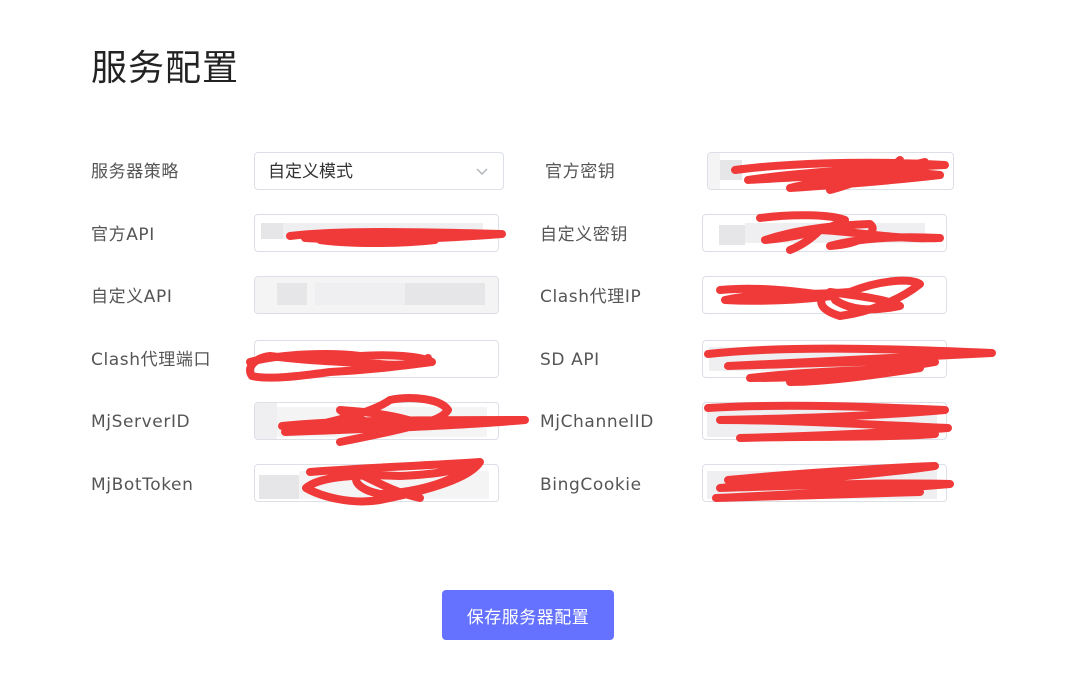 The height and width of the screenshot is (683, 1079). Describe the element at coordinates (570, 360) in the screenshot. I see `sd-api-label: SD API` at that location.